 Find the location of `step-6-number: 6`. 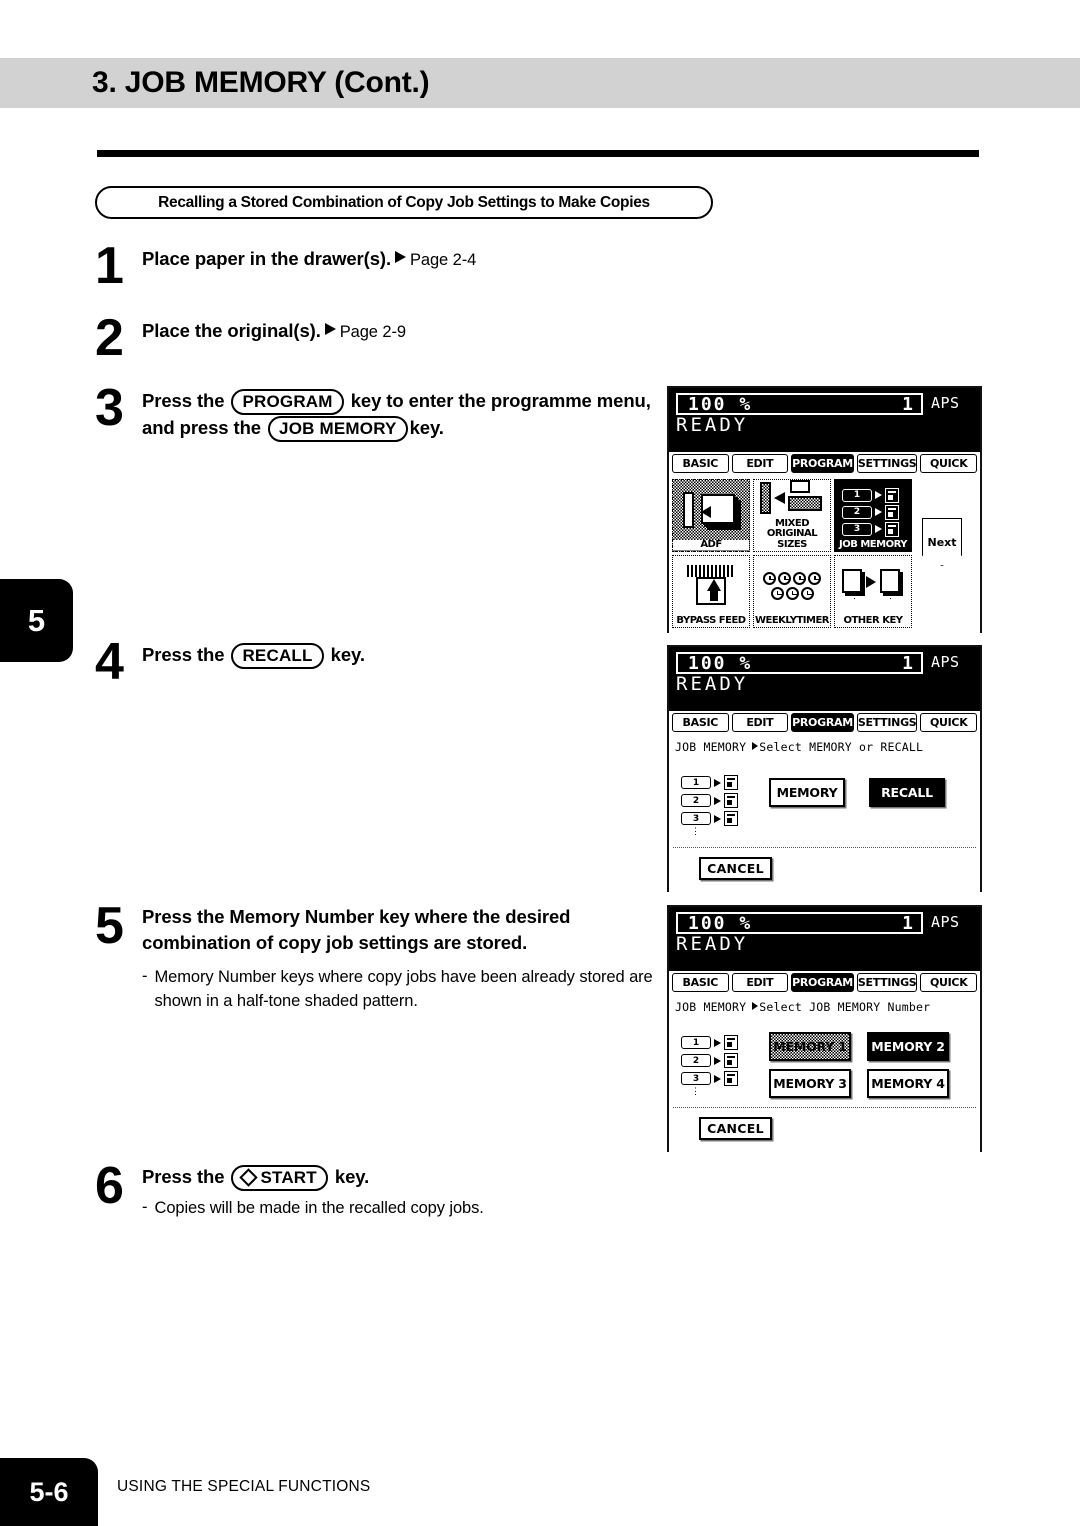

step-6-number: 6 is located at coordinates (109, 1186).